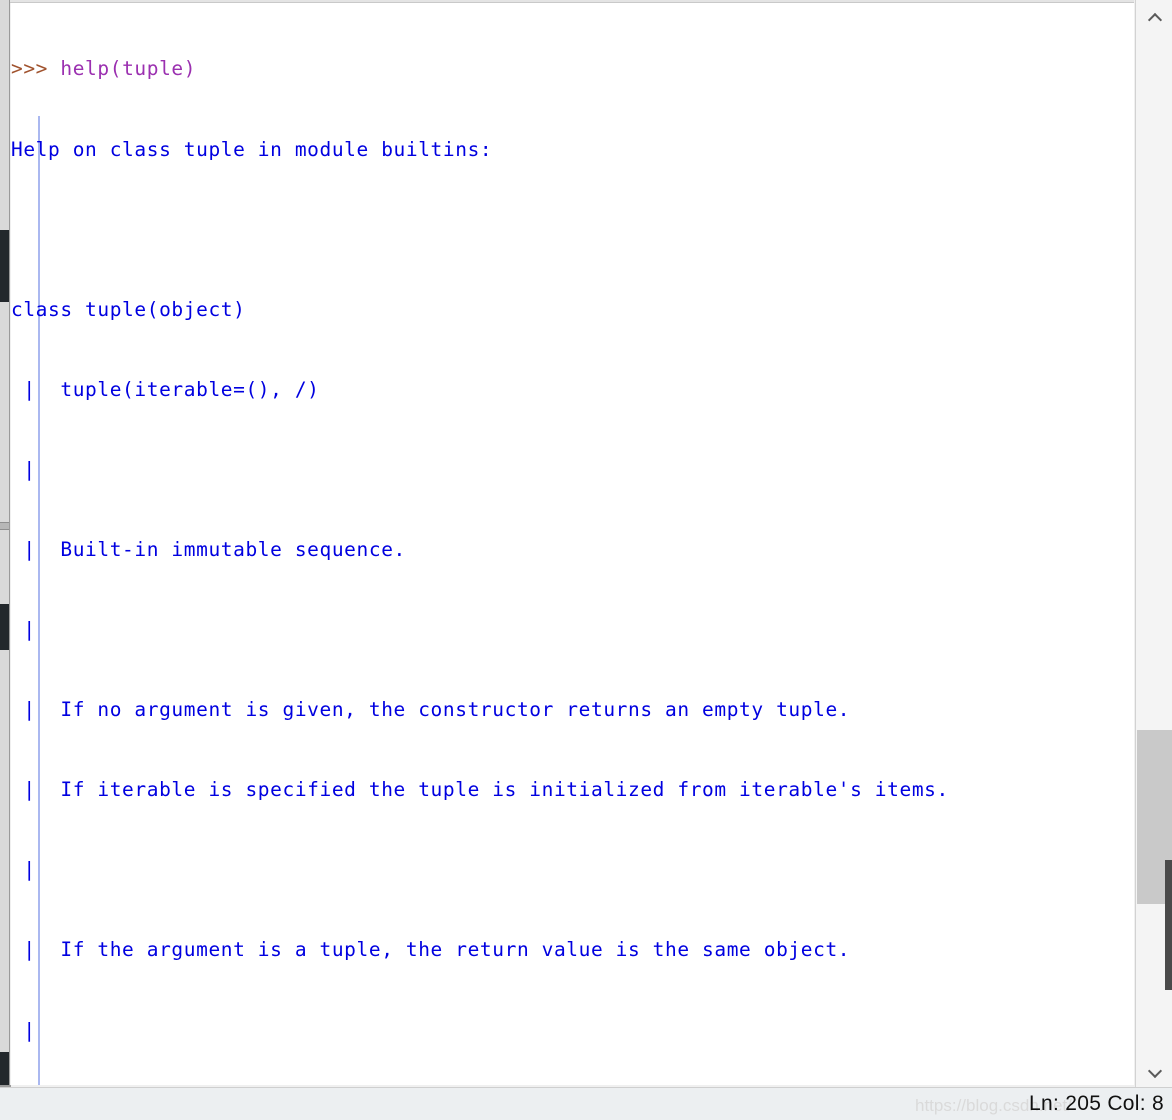 The width and height of the screenshot is (1172, 1120). What do you see at coordinates (128, 69) in the screenshot?
I see `command-token: help(tuple)` at bounding box center [128, 69].